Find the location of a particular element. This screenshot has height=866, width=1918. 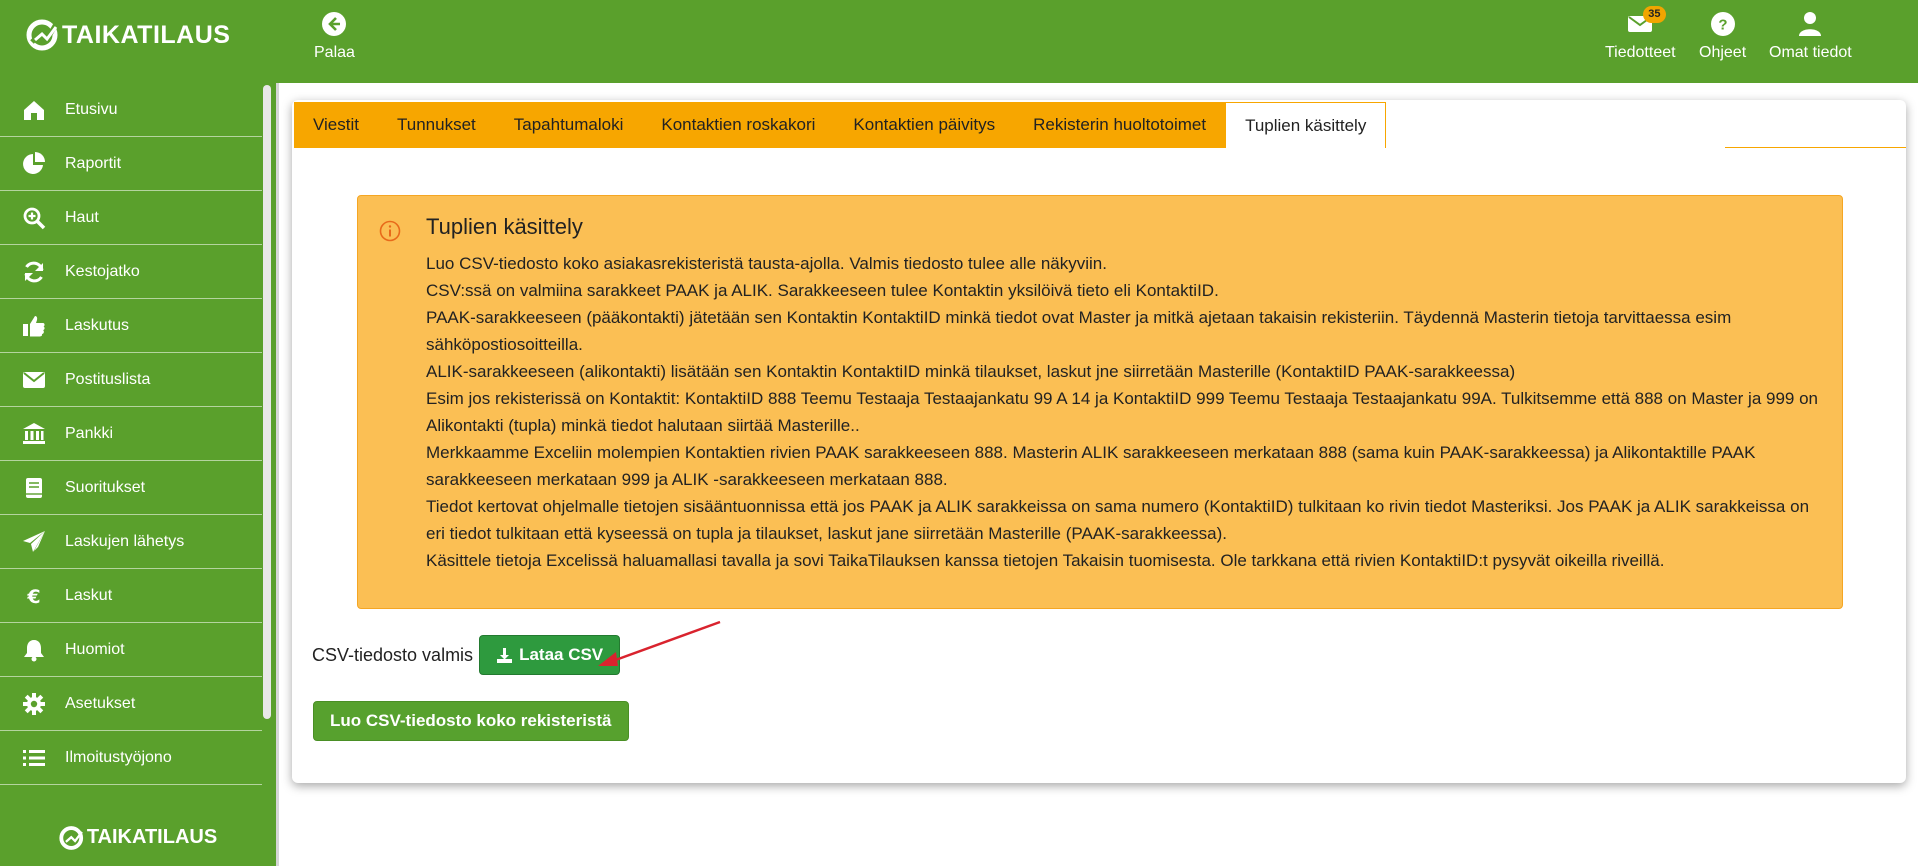

app-logo: TAIKATILAUS is located at coordinates (128, 35).